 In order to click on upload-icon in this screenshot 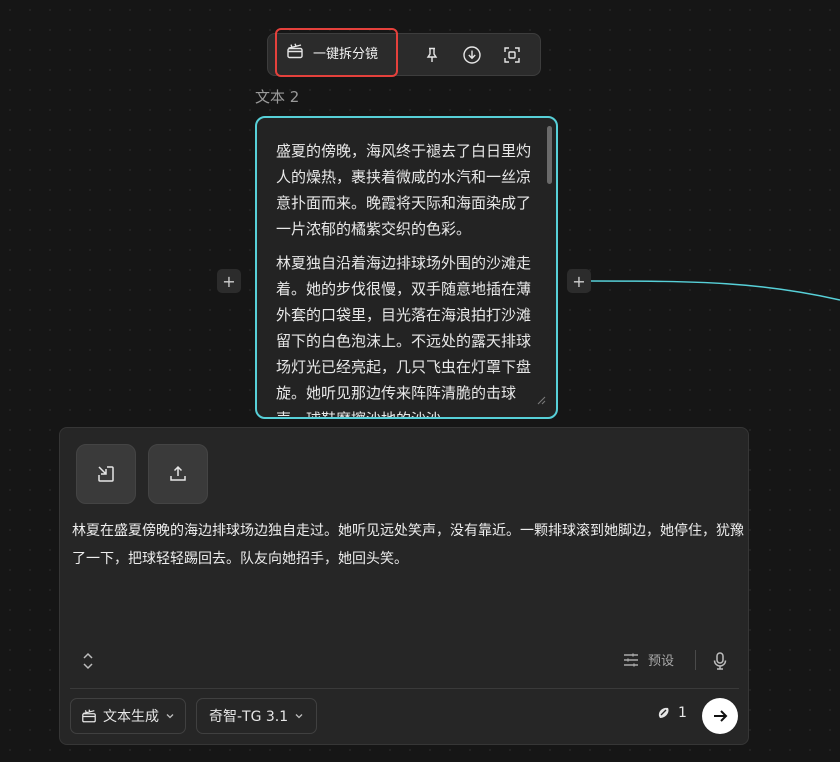, I will do `click(178, 473)`.